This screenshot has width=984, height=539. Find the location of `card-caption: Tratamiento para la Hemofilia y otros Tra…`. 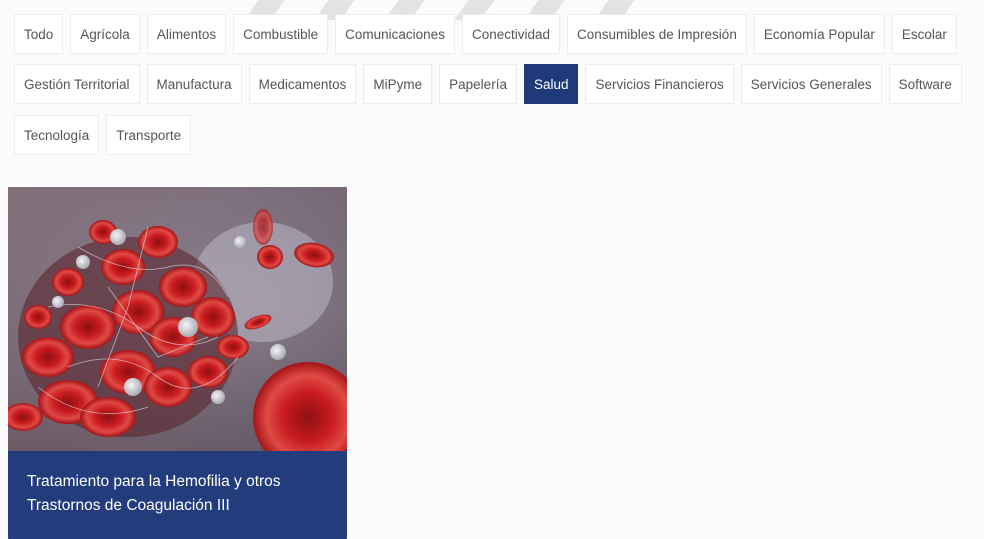

card-caption: Tratamiento para la Hemofilia y otros Tra… is located at coordinates (177, 495).